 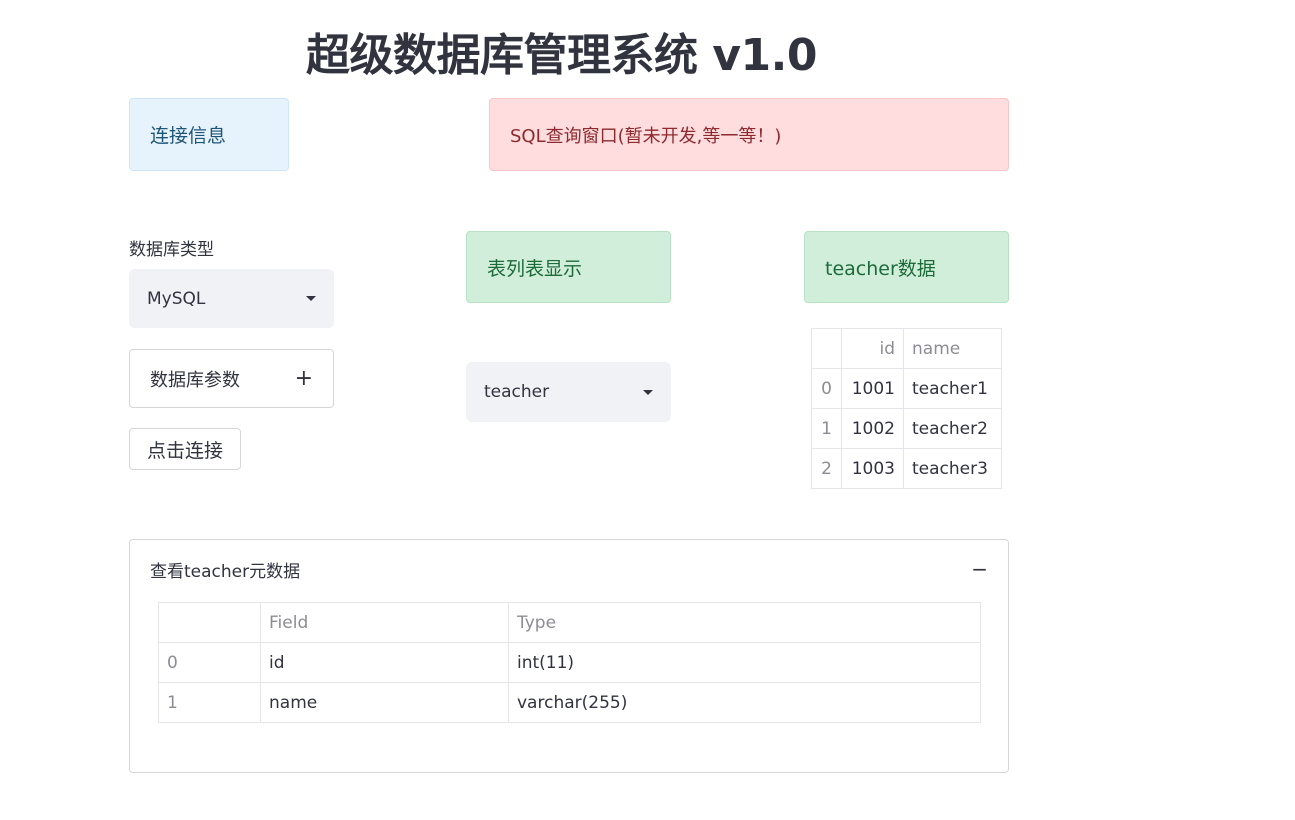 What do you see at coordinates (952, 348) in the screenshot?
I see `column-header-name: name` at bounding box center [952, 348].